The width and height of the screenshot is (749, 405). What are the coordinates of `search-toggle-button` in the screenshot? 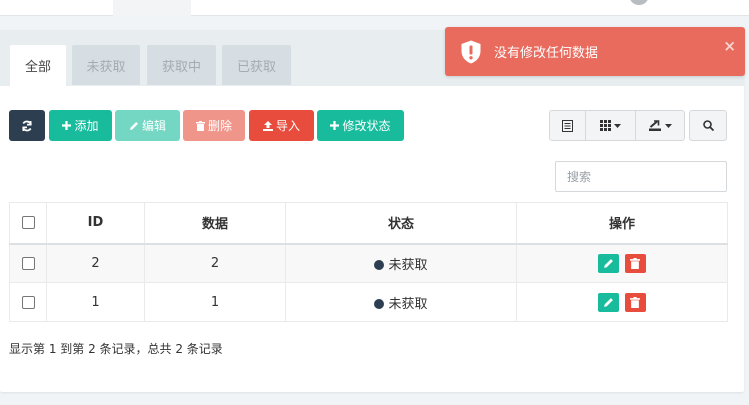 It's located at (708, 125).